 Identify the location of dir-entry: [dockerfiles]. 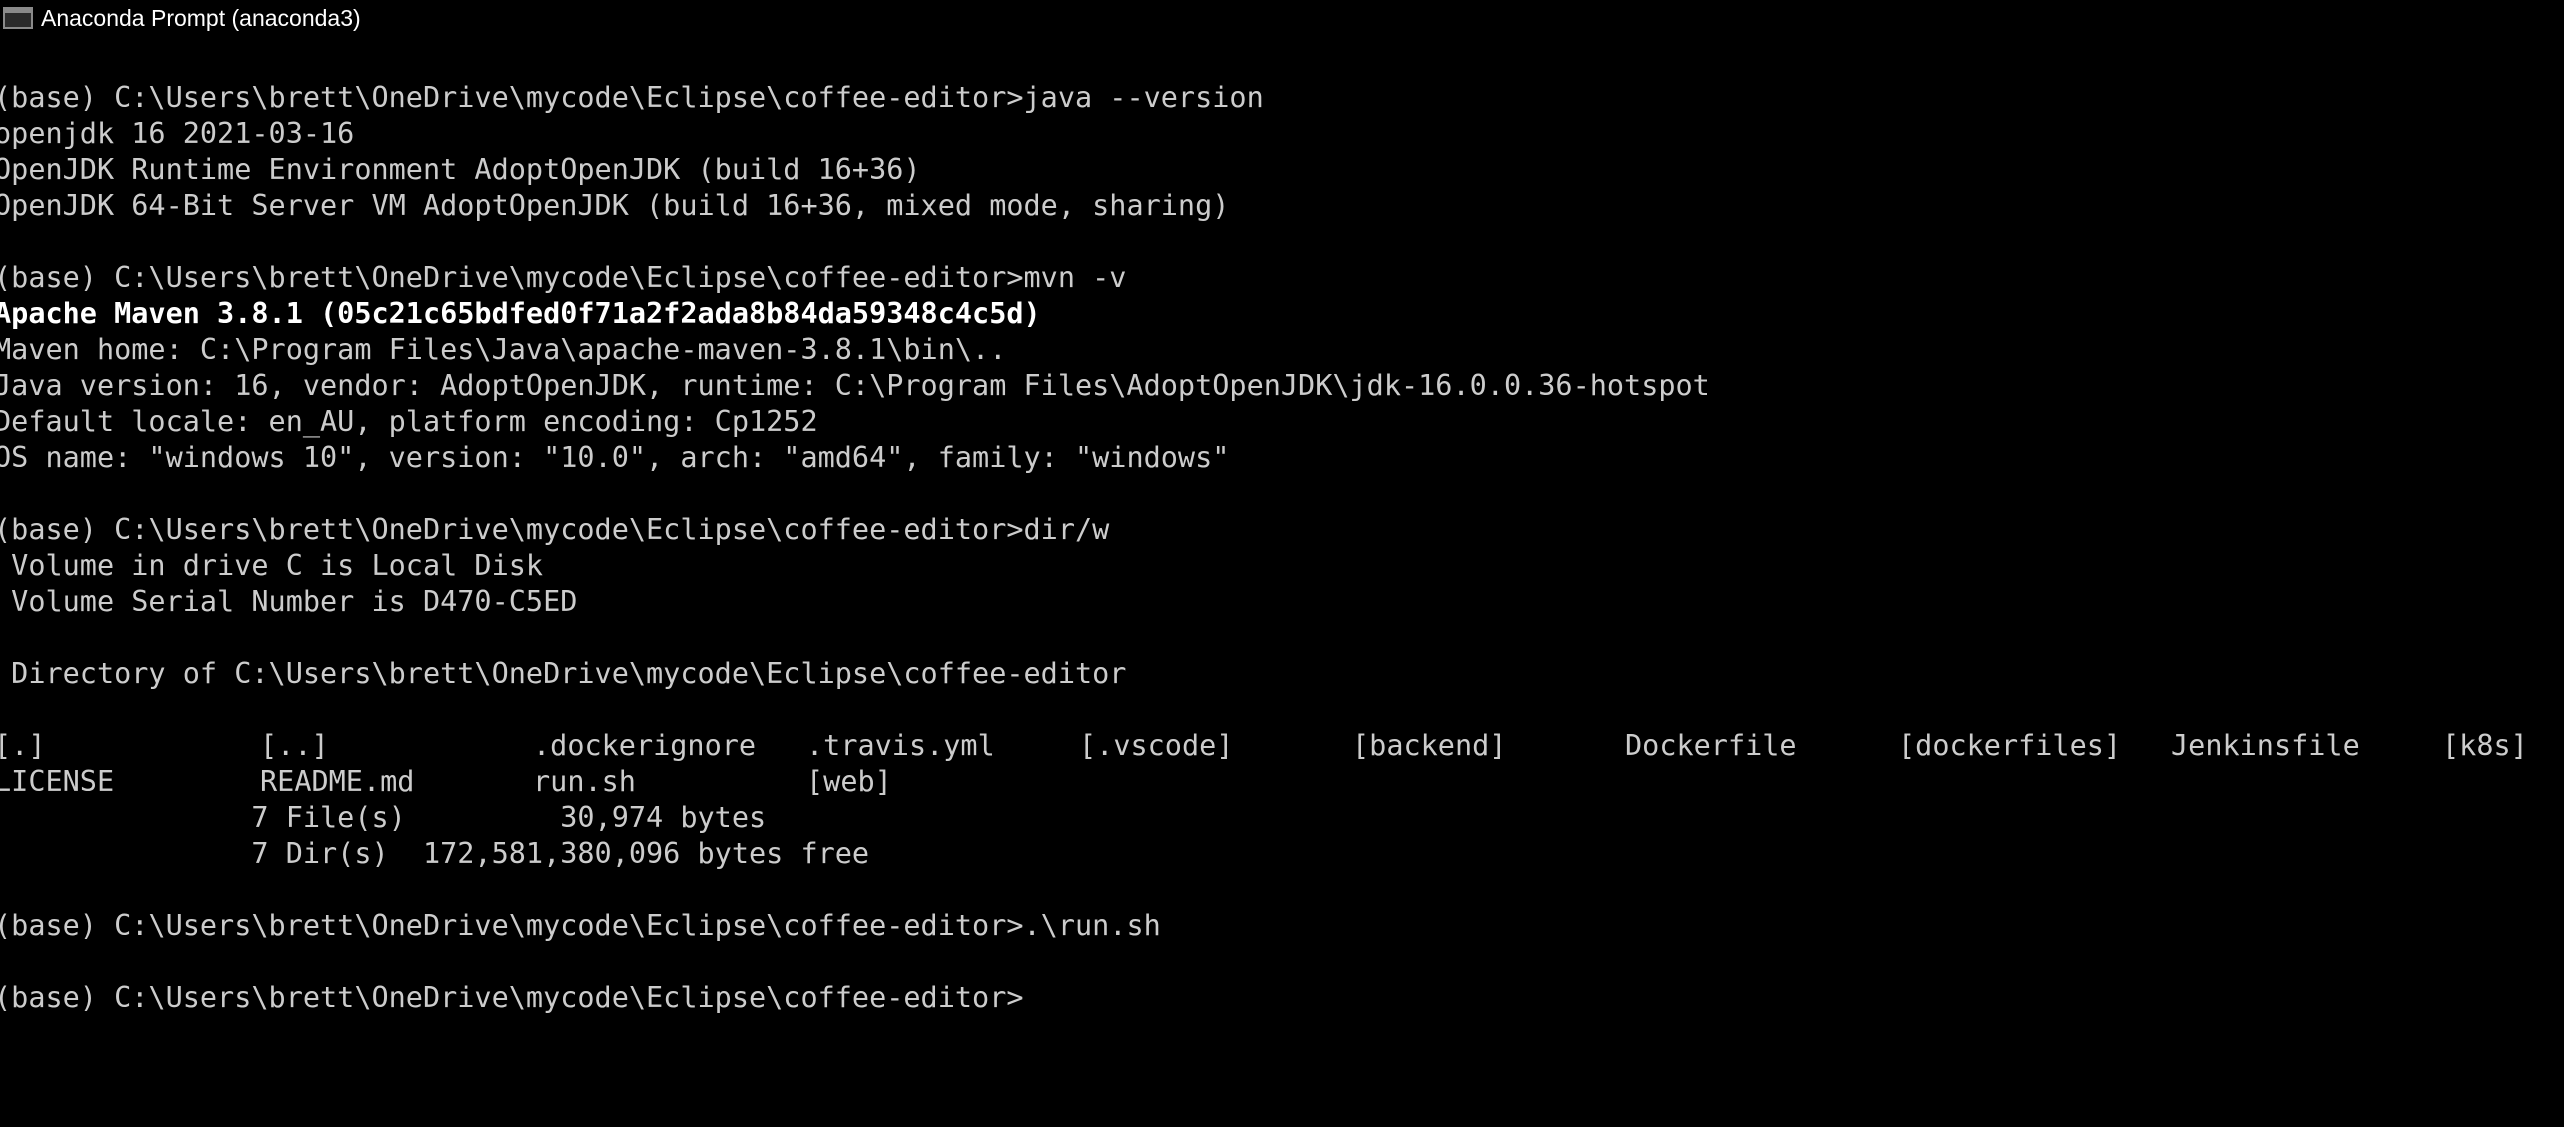
(2010, 745).